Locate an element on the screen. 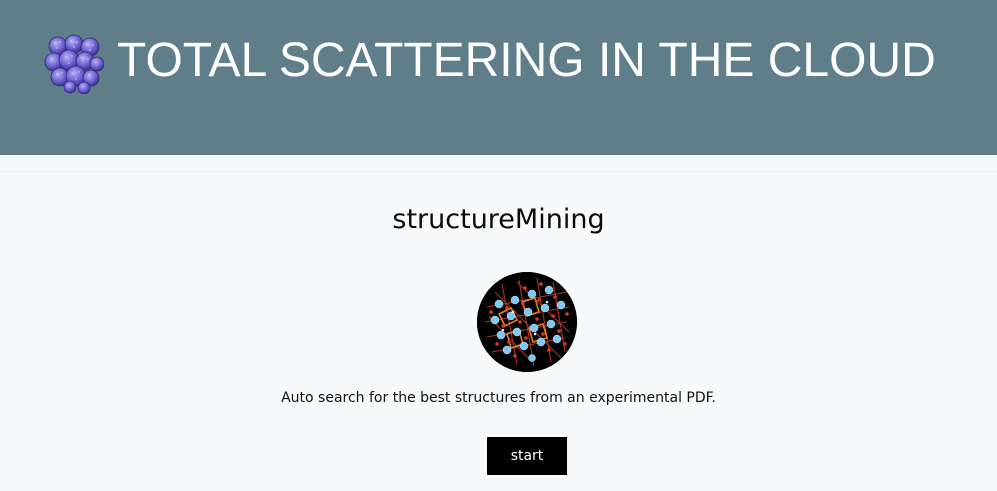 This screenshot has width=997, height=491. start-button: start is located at coordinates (527, 456).